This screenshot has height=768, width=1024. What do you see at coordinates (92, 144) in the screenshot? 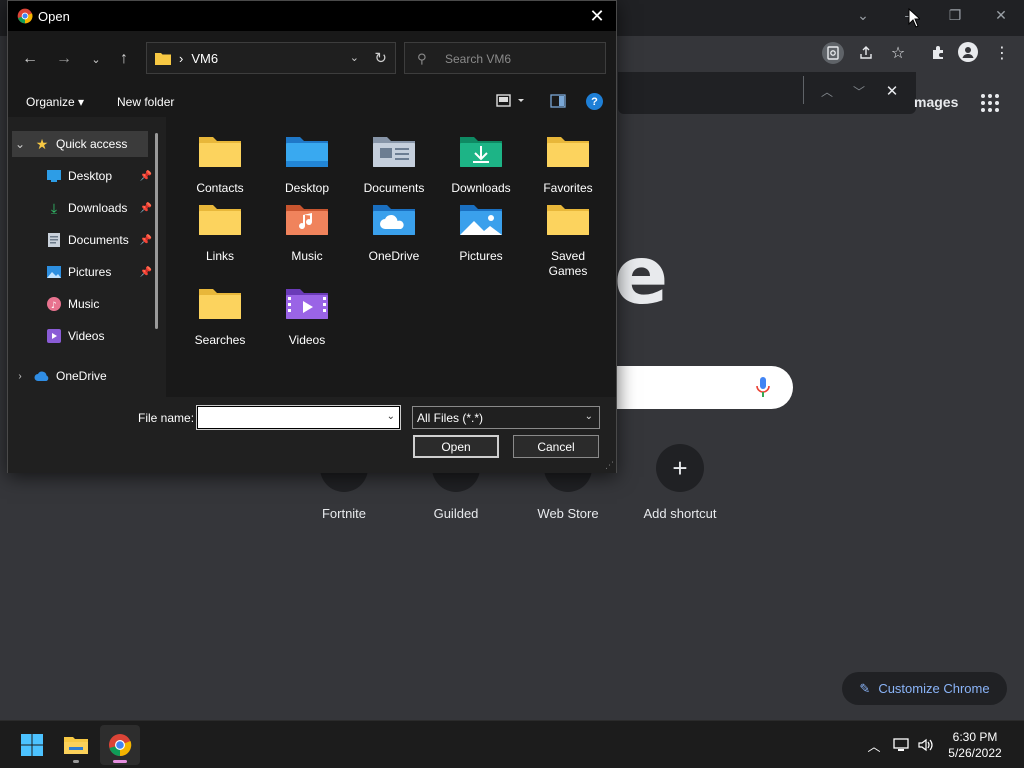
I see `nav-item-label: Quick access` at bounding box center [92, 144].